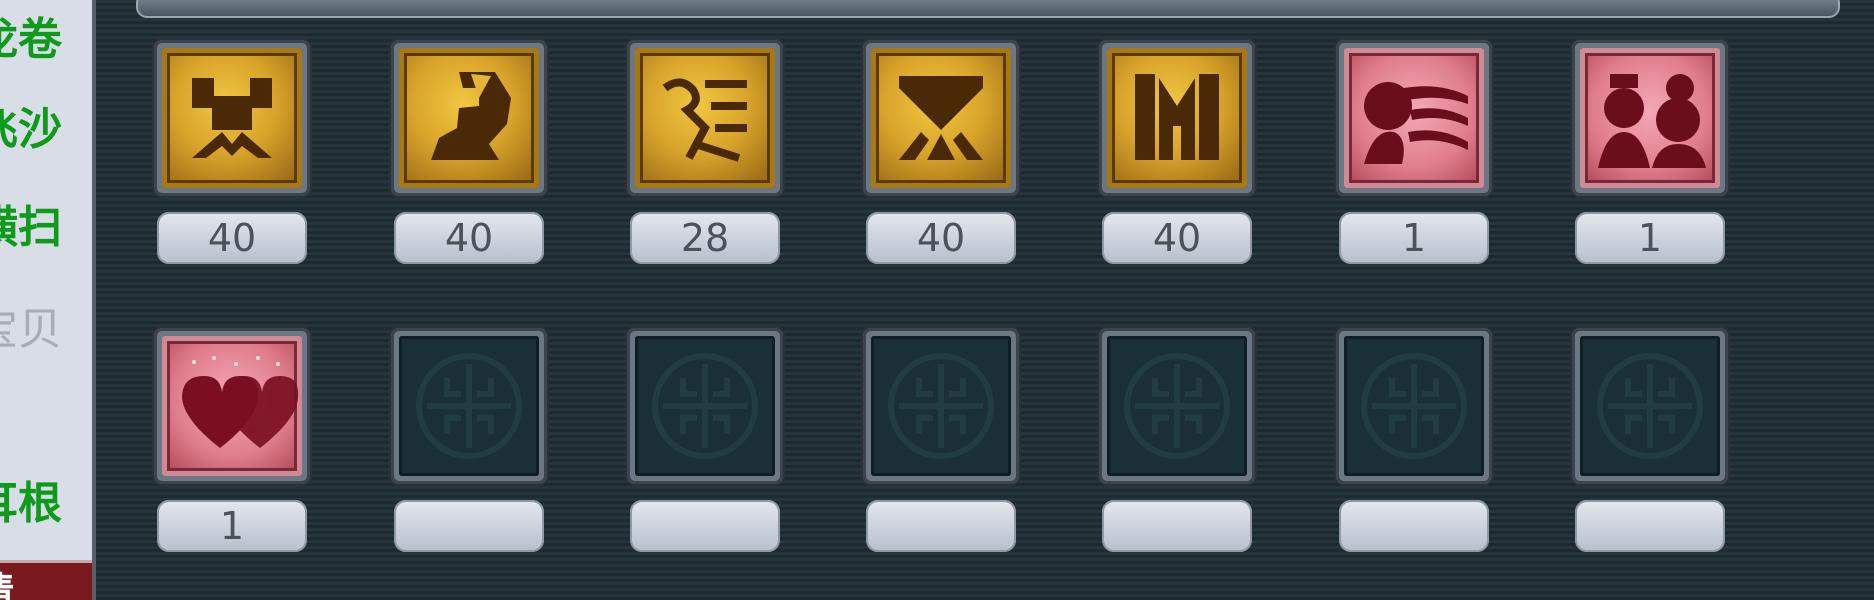 This screenshot has width=1874, height=600. I want to click on skill-item-2: 横扫, so click(46, 228).